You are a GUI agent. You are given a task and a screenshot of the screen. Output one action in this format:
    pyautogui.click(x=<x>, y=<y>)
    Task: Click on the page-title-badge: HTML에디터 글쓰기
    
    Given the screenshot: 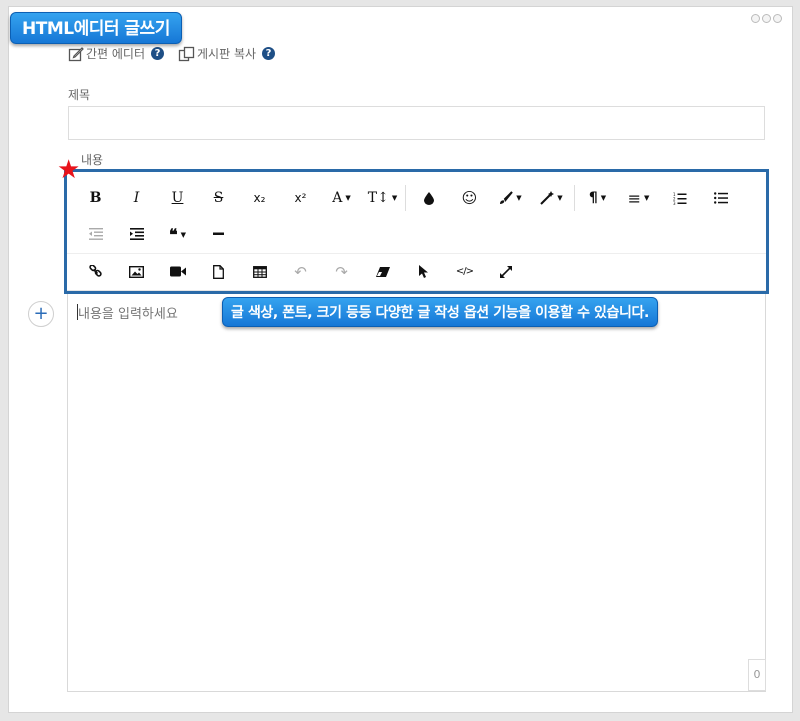 What is the action you would take?
    pyautogui.click(x=96, y=28)
    